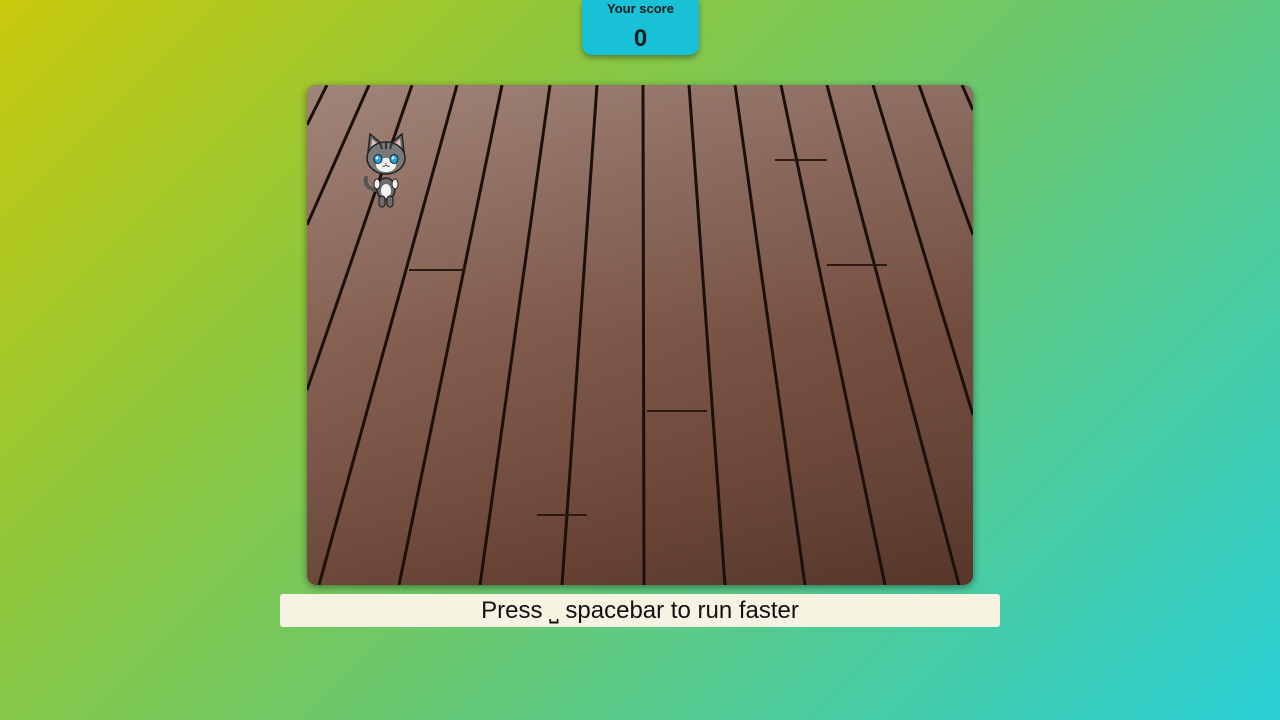 The image size is (1280, 720). What do you see at coordinates (384, 170) in the screenshot?
I see `cat-player-sprite` at bounding box center [384, 170].